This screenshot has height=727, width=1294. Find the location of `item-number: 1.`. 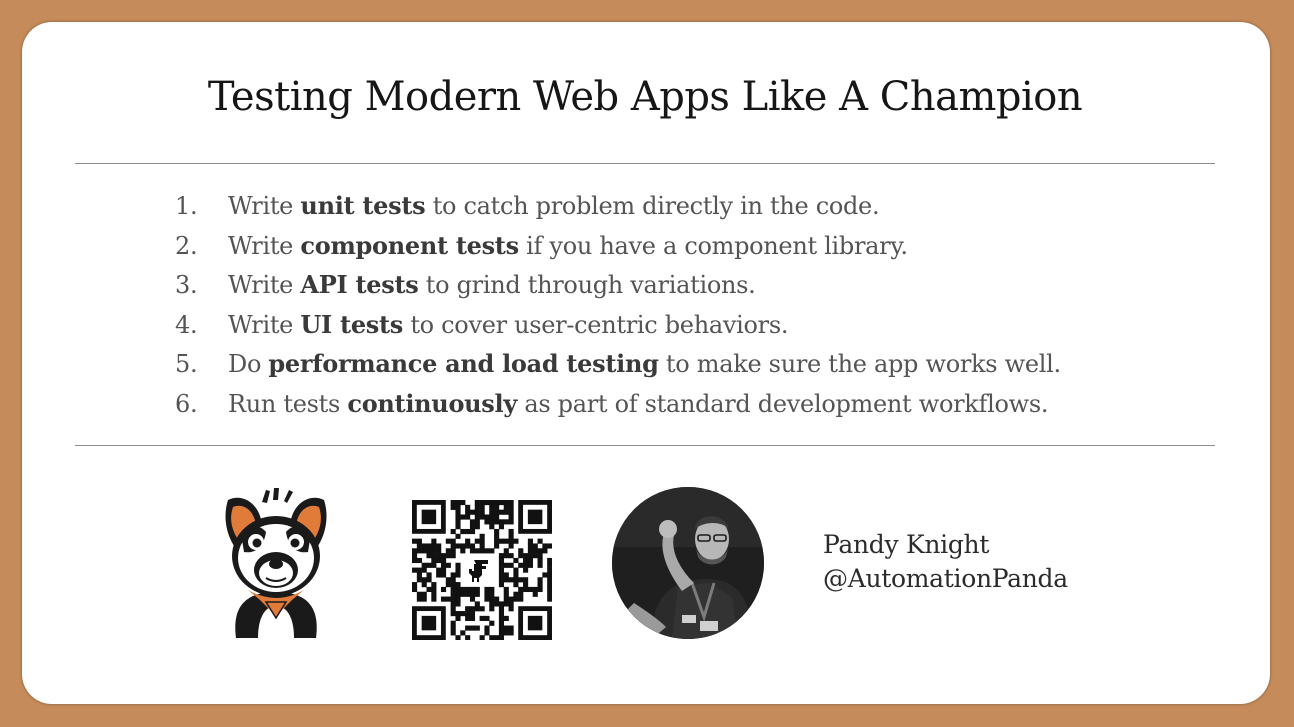

item-number: 1. is located at coordinates (186, 206).